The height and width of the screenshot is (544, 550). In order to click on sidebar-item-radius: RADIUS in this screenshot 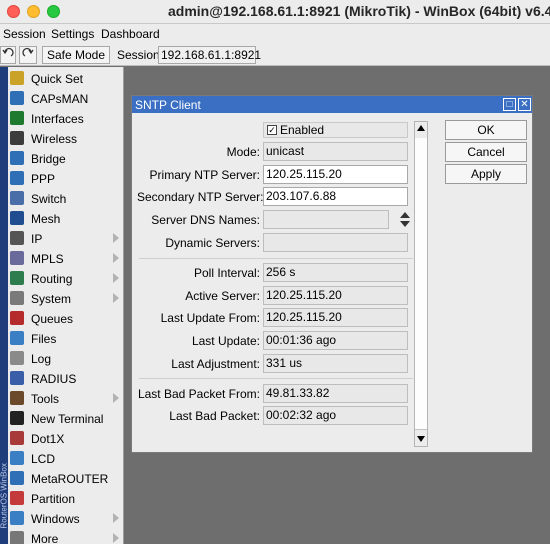, I will do `click(65, 378)`.